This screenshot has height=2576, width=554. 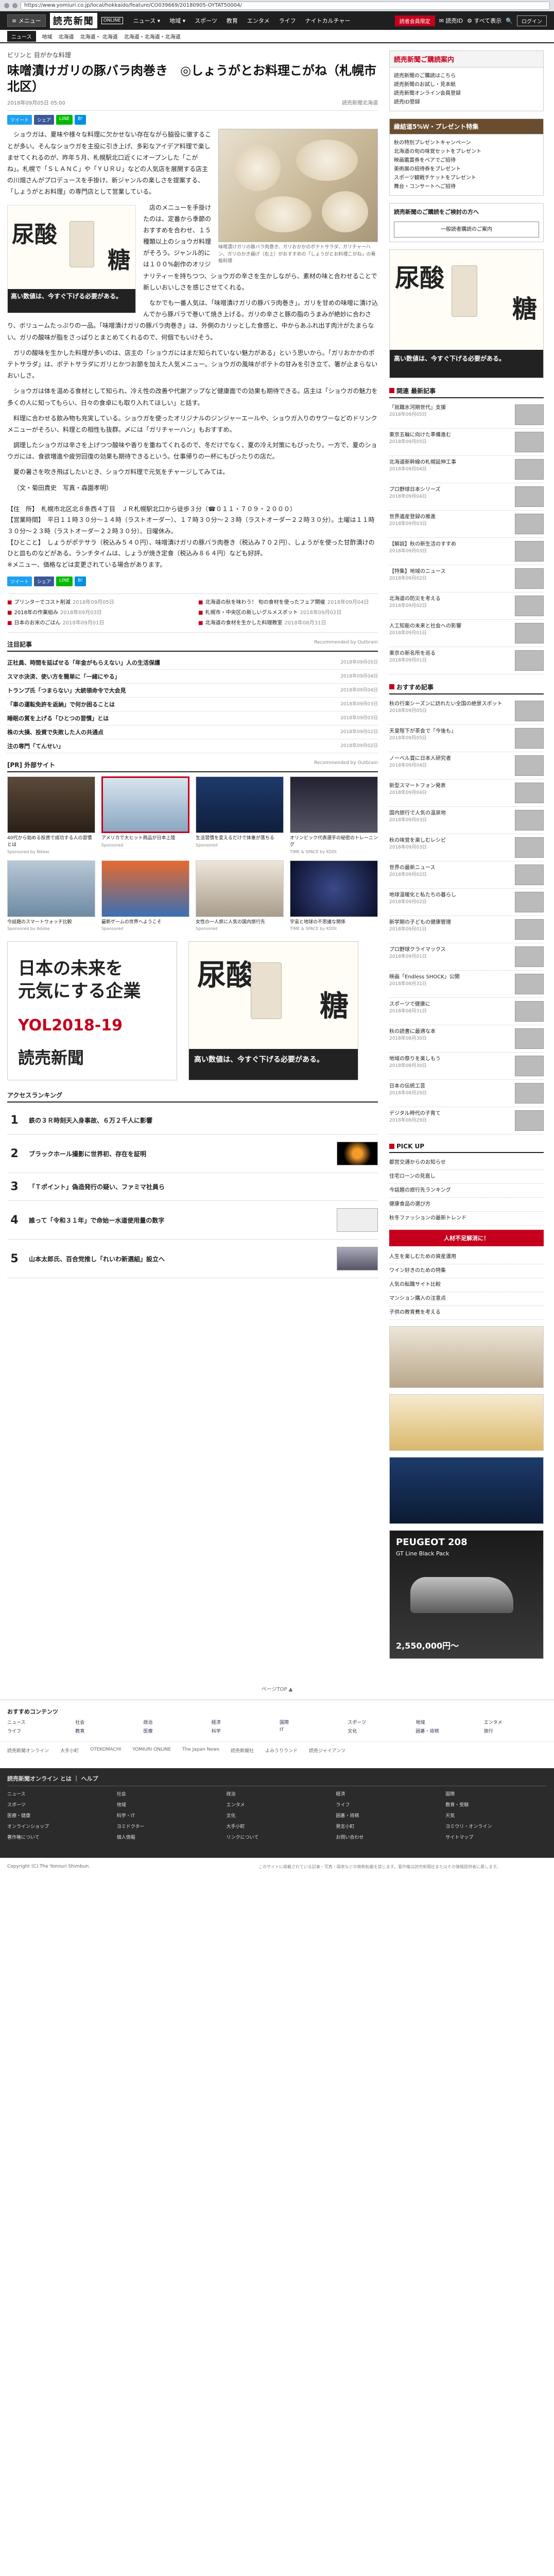 What do you see at coordinates (496, 1805) in the screenshot?
I see `footer-link: 教育・受験` at bounding box center [496, 1805].